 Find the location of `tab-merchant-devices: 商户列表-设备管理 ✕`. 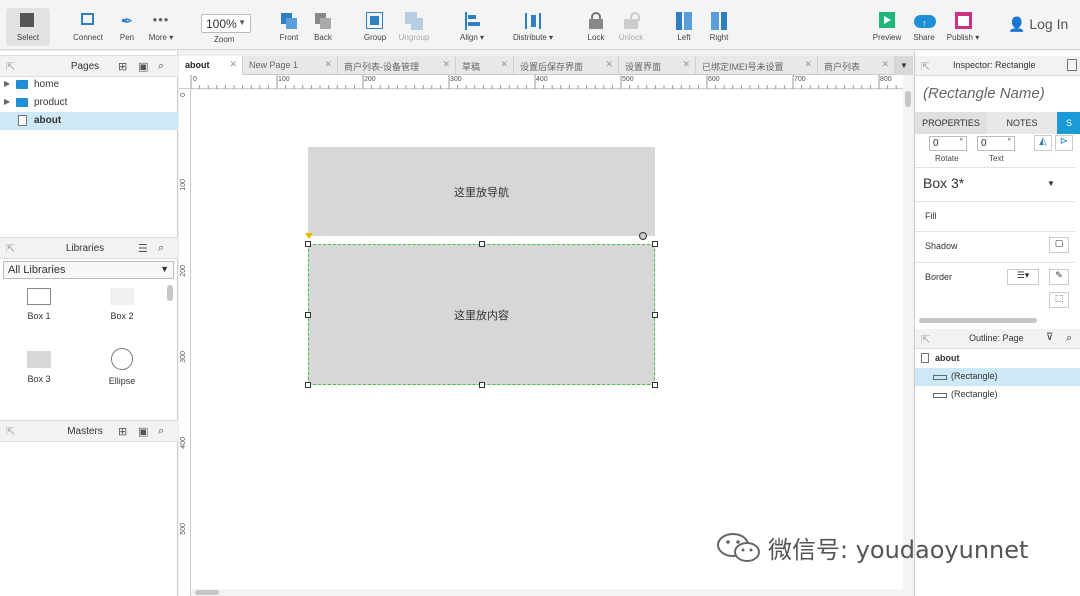

tab-merchant-devices: 商户列表-设备管理 ✕ is located at coordinates (397, 65).